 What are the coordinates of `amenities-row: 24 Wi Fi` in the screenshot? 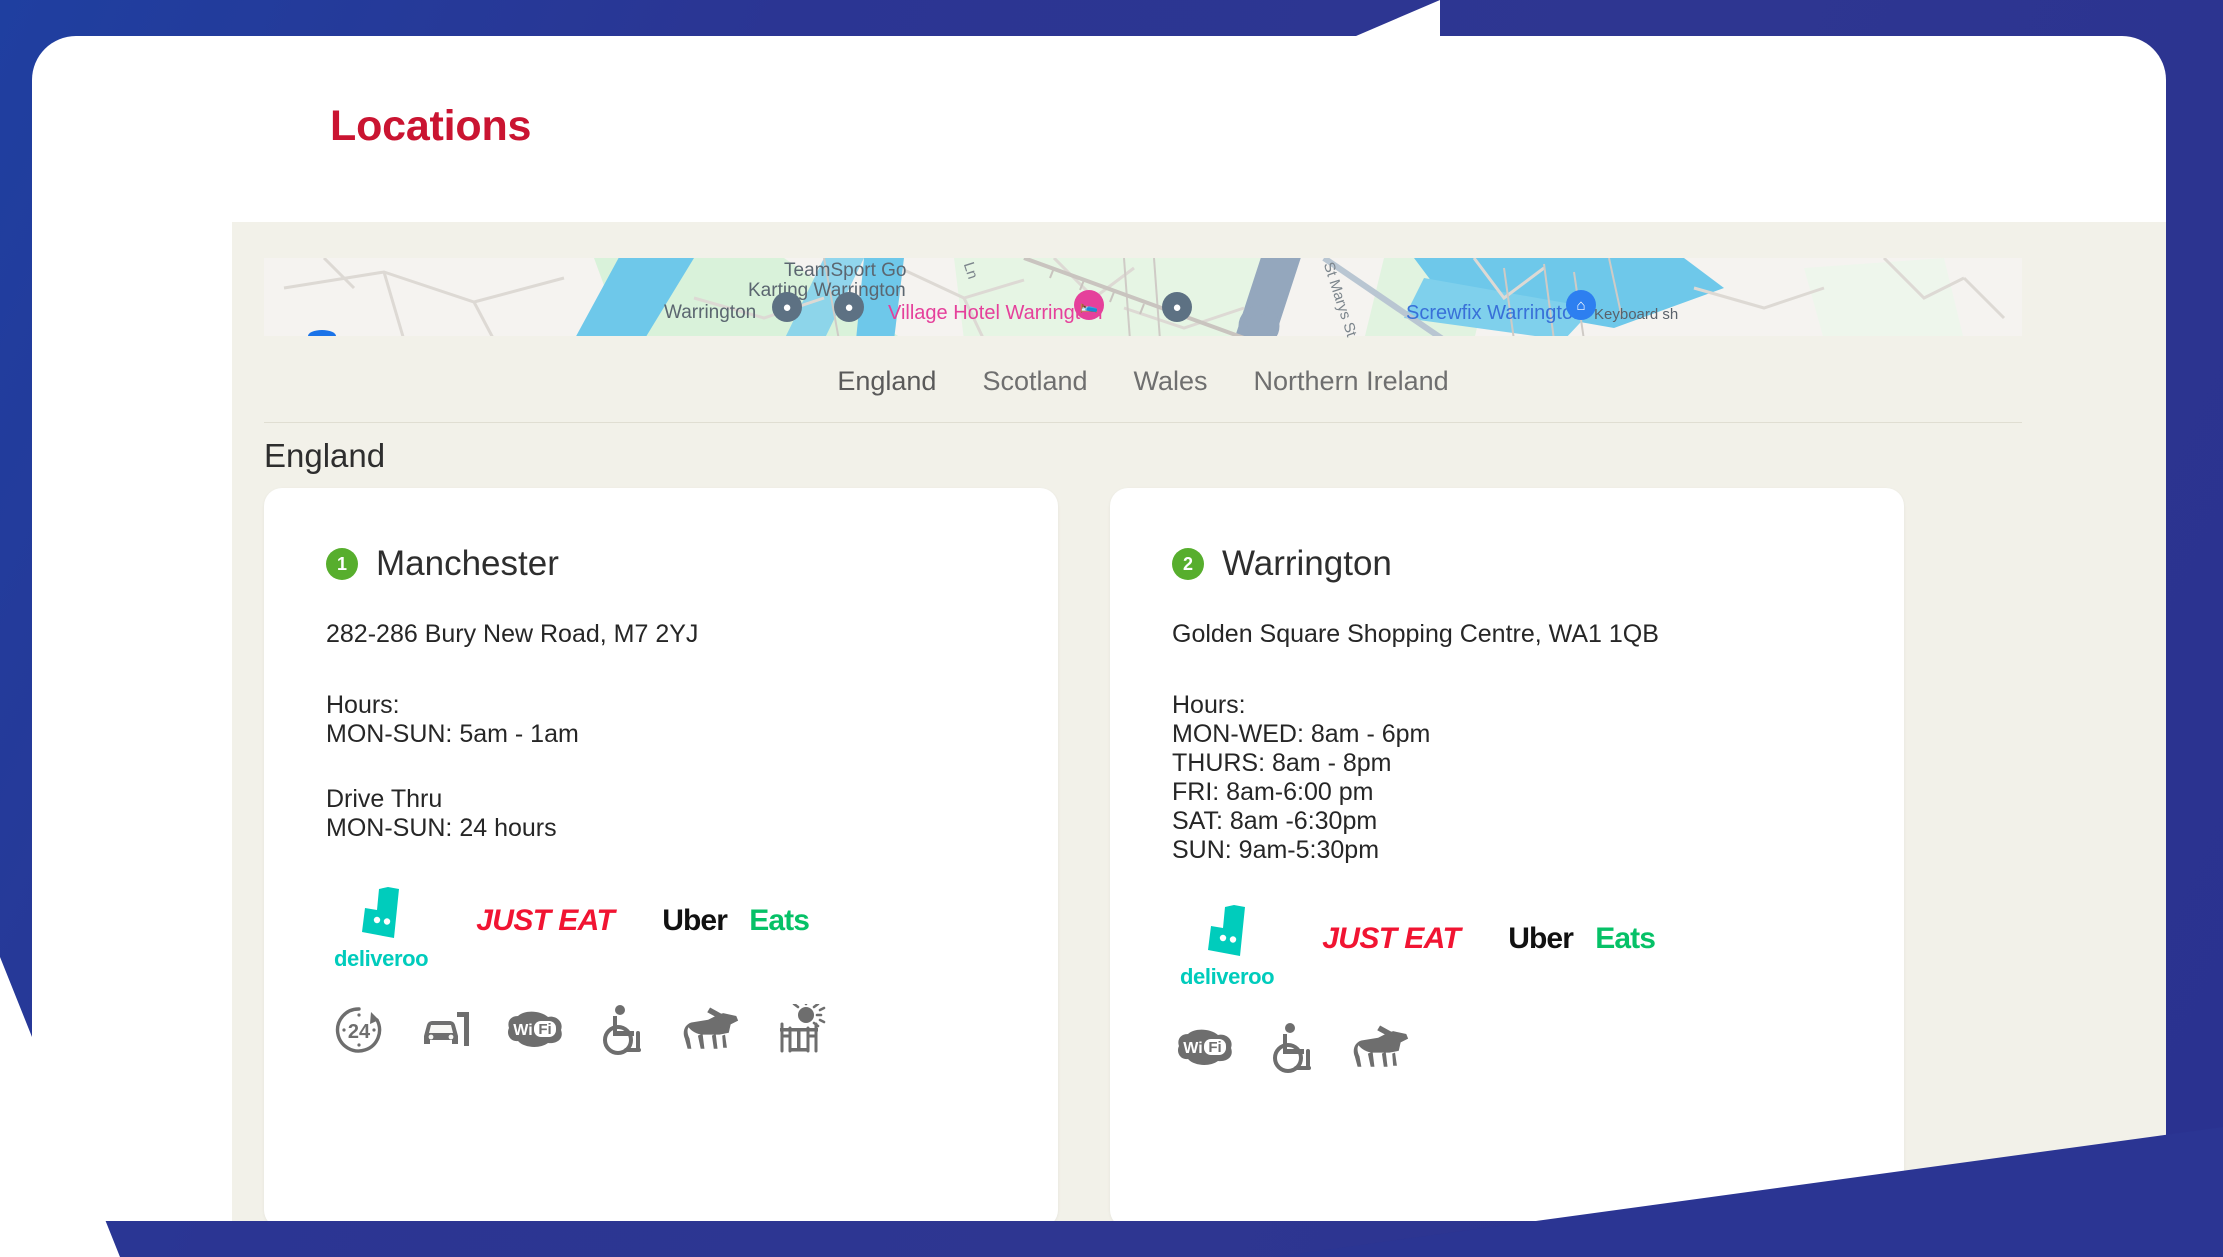 It's located at (663, 1030).